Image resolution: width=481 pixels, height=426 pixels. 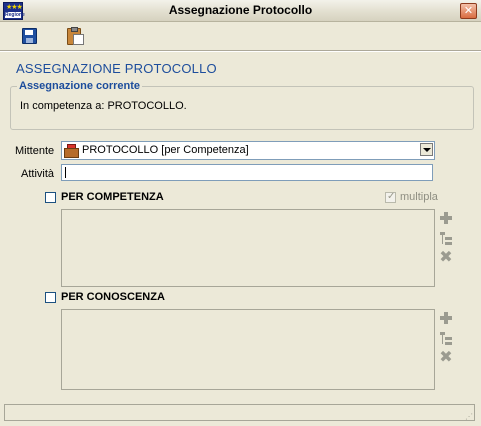 What do you see at coordinates (165, 150) in the screenshot?
I see `sender-value: PROTOCOLLO [per Competenza]` at bounding box center [165, 150].